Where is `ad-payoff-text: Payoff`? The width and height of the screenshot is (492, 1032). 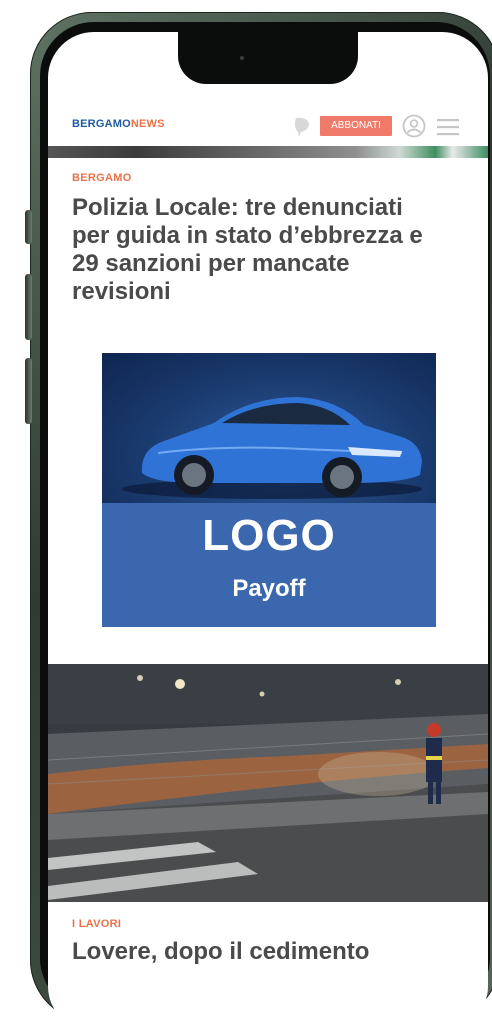 ad-payoff-text: Payoff is located at coordinates (269, 588).